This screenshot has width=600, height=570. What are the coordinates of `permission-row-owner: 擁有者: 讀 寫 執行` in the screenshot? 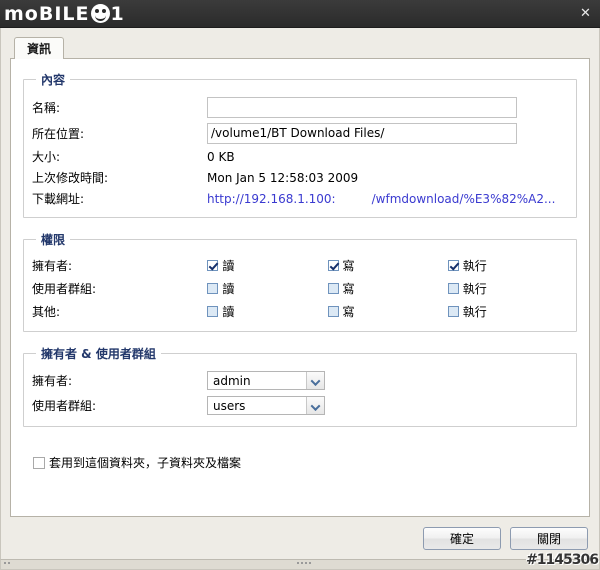 It's located at (300, 265).